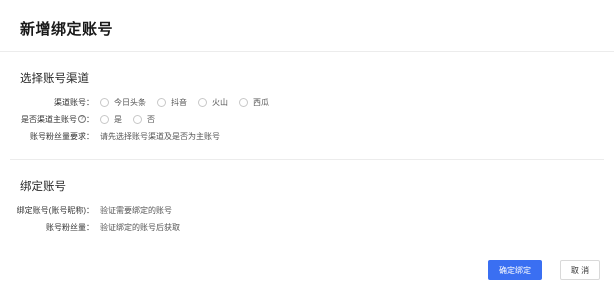 The height and width of the screenshot is (296, 614). I want to click on main-account-label-colon: ：, so click(90, 119).